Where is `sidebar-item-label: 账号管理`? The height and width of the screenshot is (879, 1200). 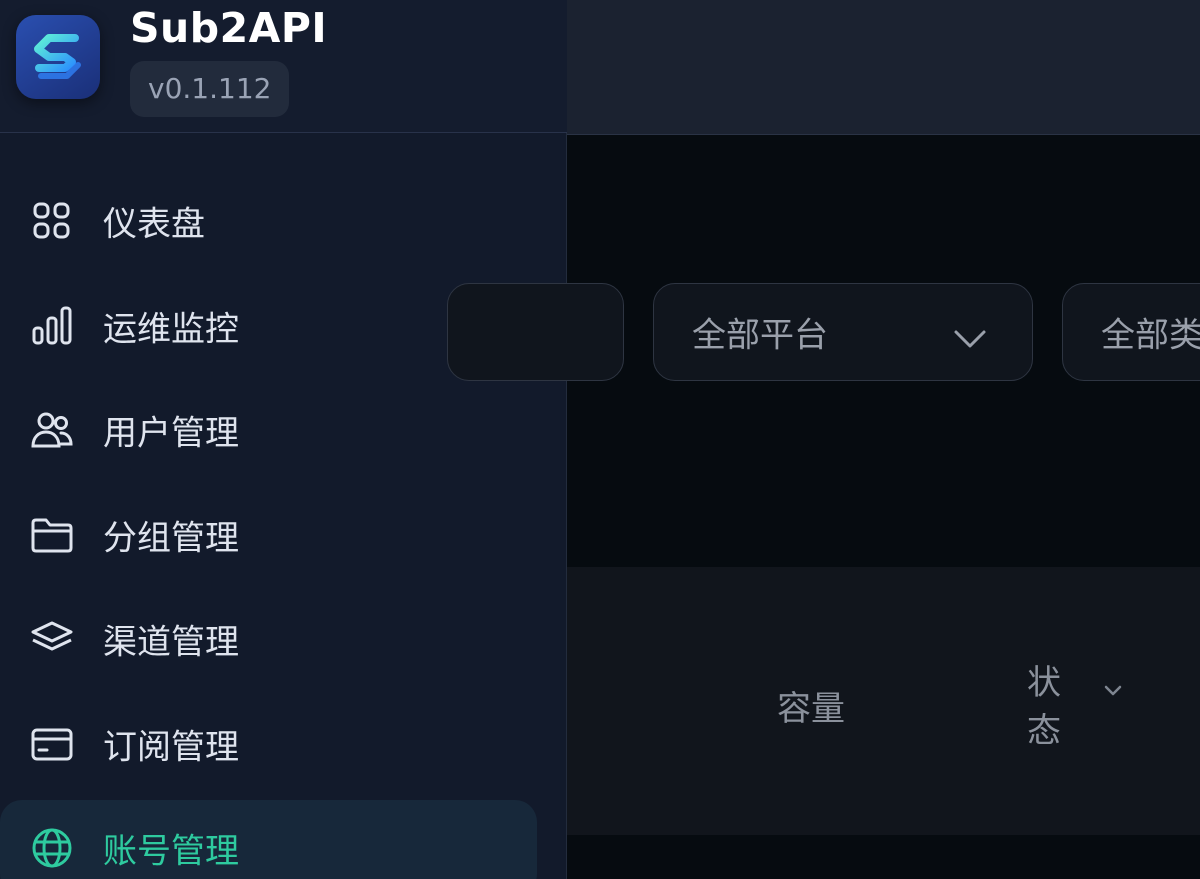 sidebar-item-label: 账号管理 is located at coordinates (171, 851).